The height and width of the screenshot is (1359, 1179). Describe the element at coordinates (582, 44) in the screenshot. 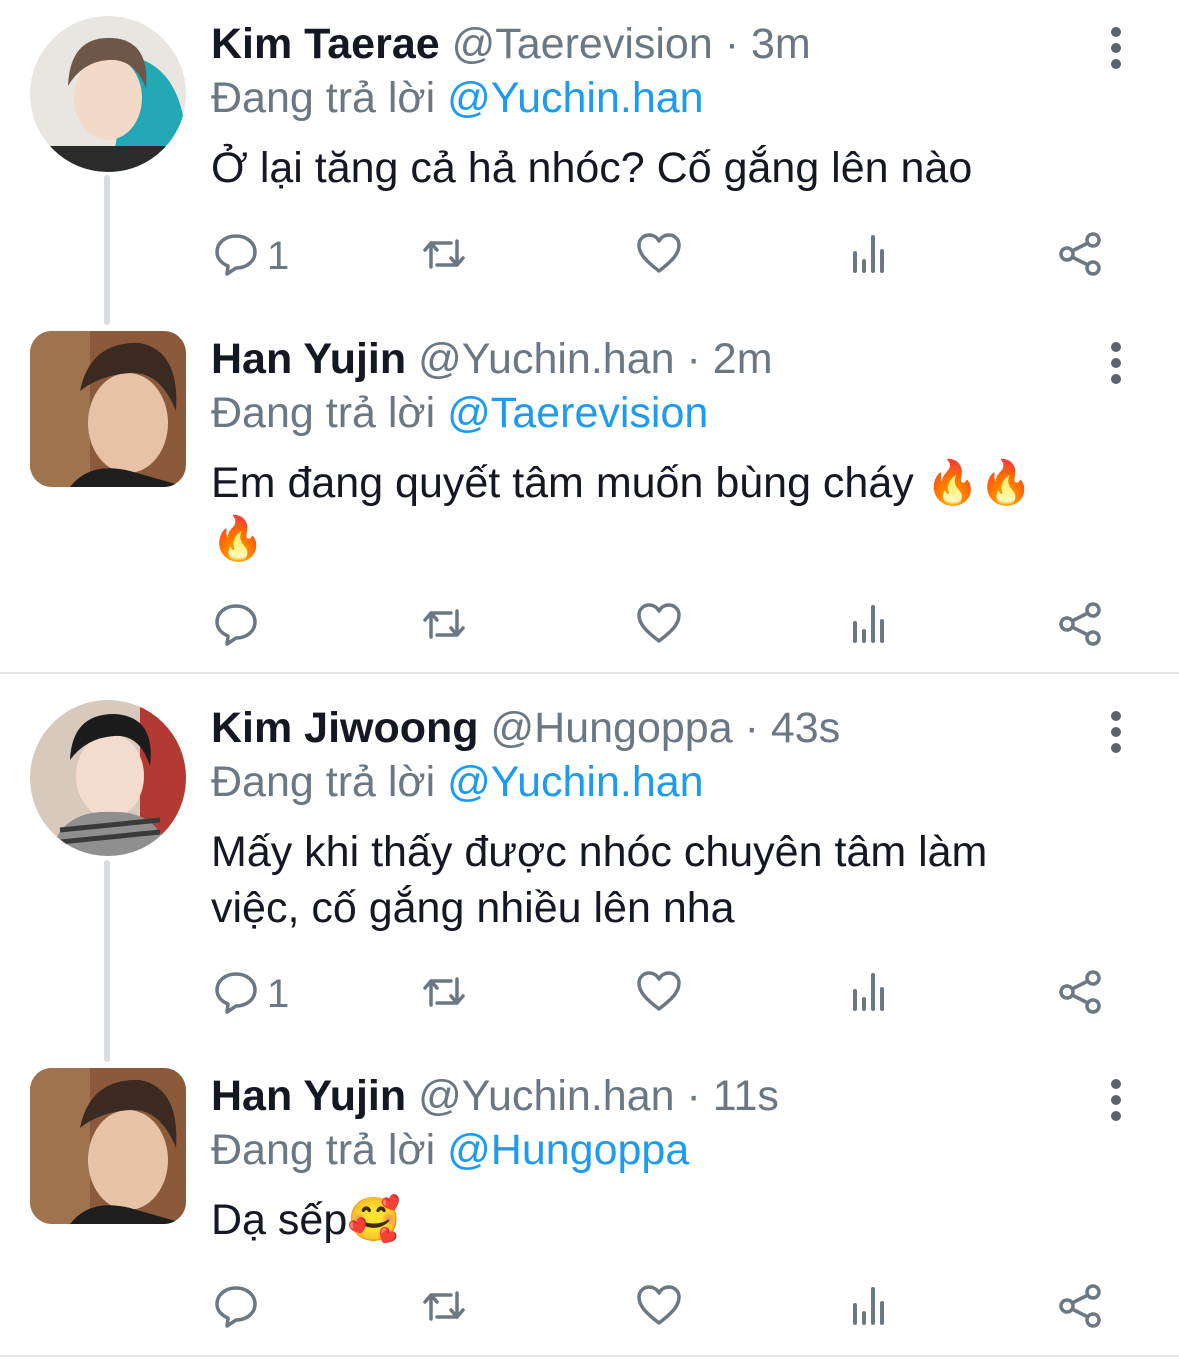

I see `username: @Taerevision` at that location.